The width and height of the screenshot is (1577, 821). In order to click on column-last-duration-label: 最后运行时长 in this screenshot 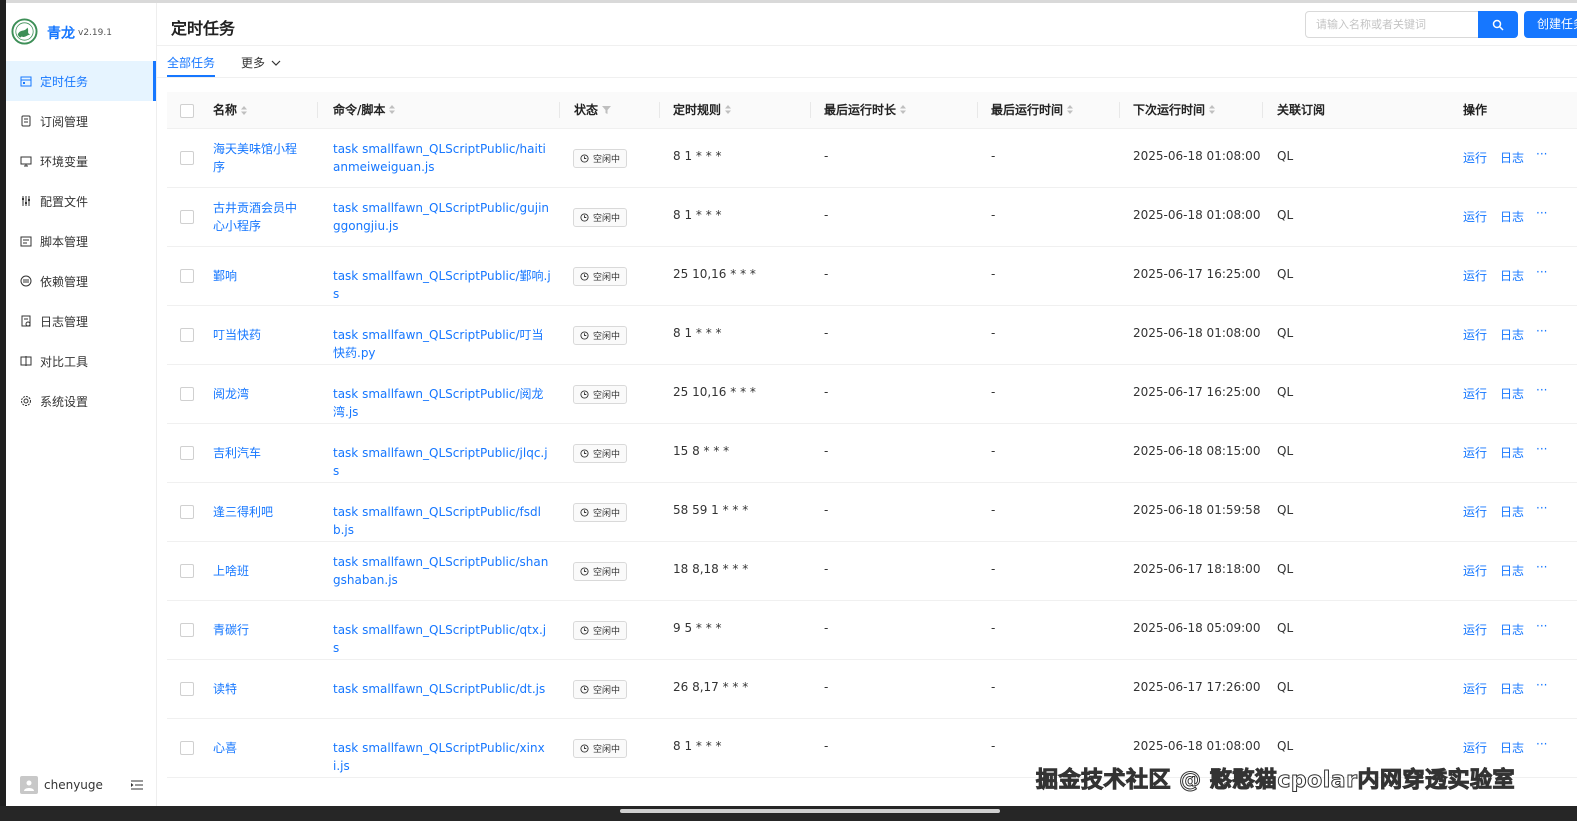, I will do `click(860, 110)`.